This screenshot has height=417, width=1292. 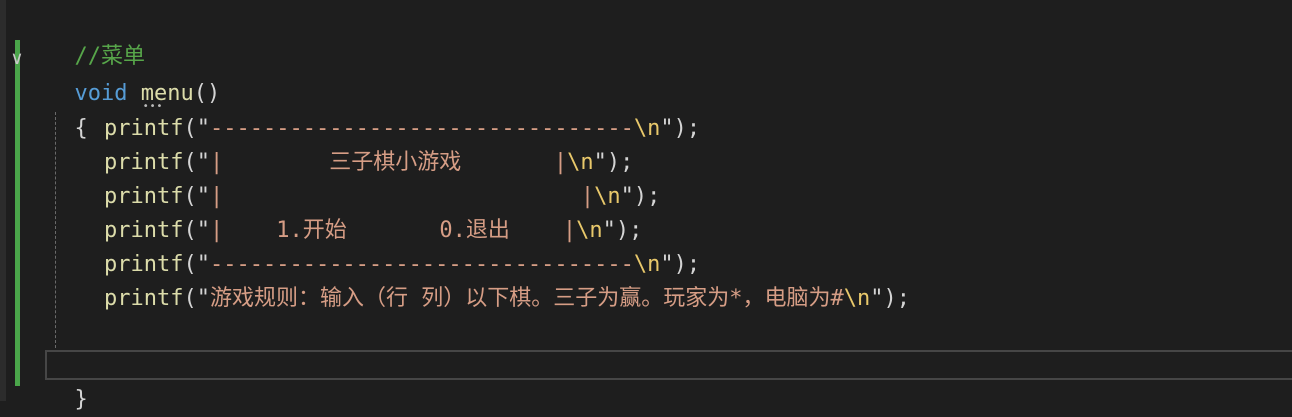 I want to click on string-literal: | |, so click(x=402, y=196).